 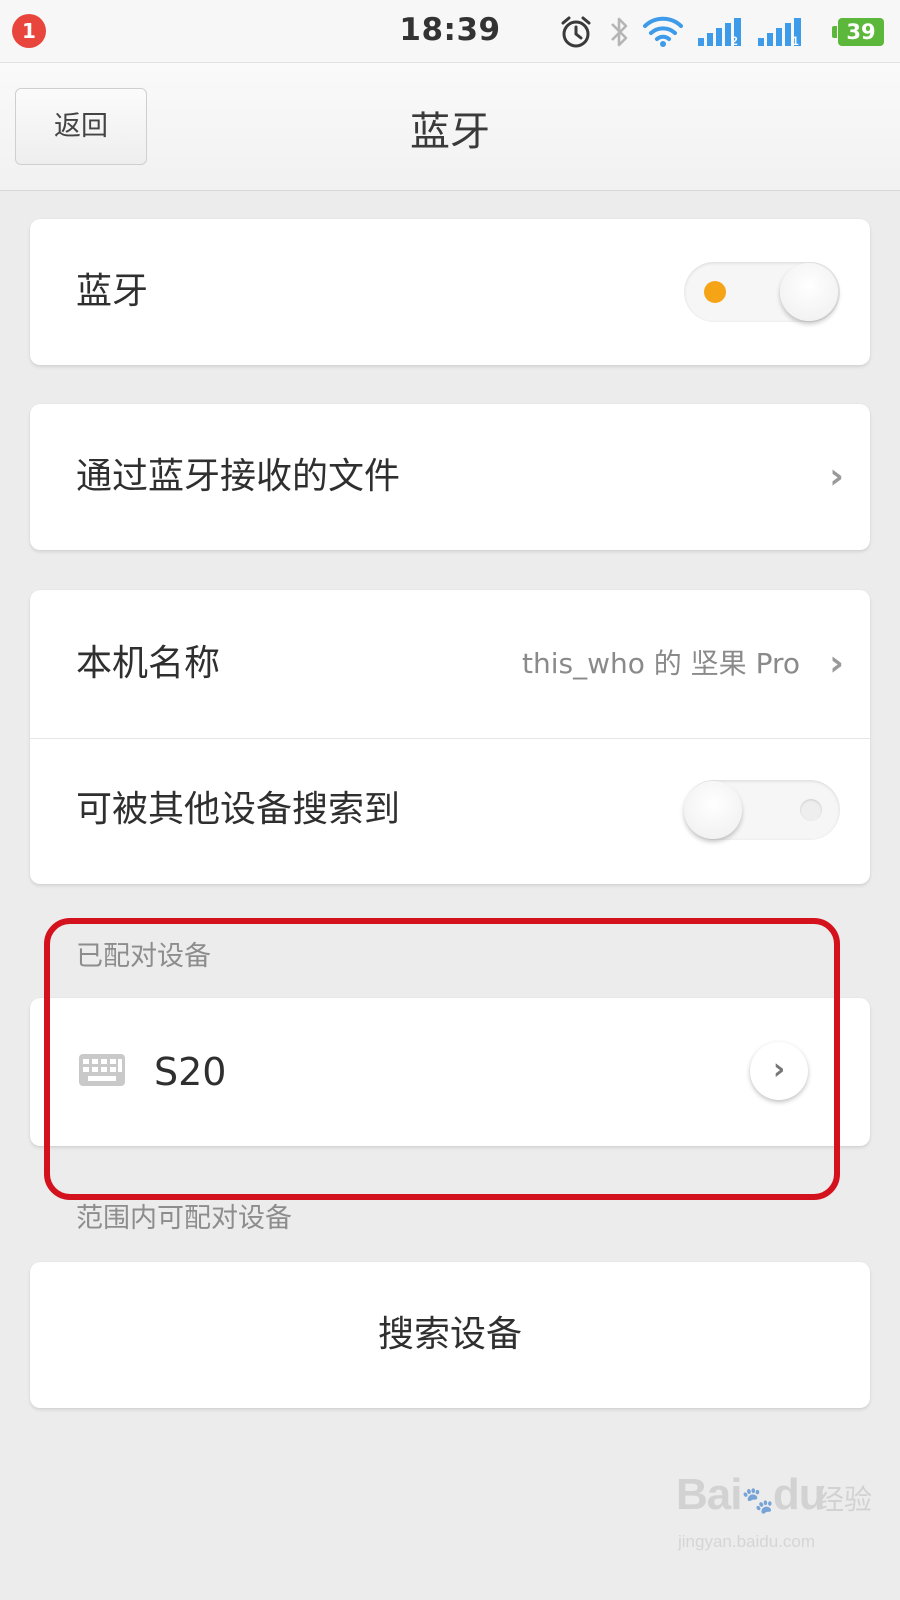 I want to click on search-devices-card: 搜索设备, so click(x=450, y=1335).